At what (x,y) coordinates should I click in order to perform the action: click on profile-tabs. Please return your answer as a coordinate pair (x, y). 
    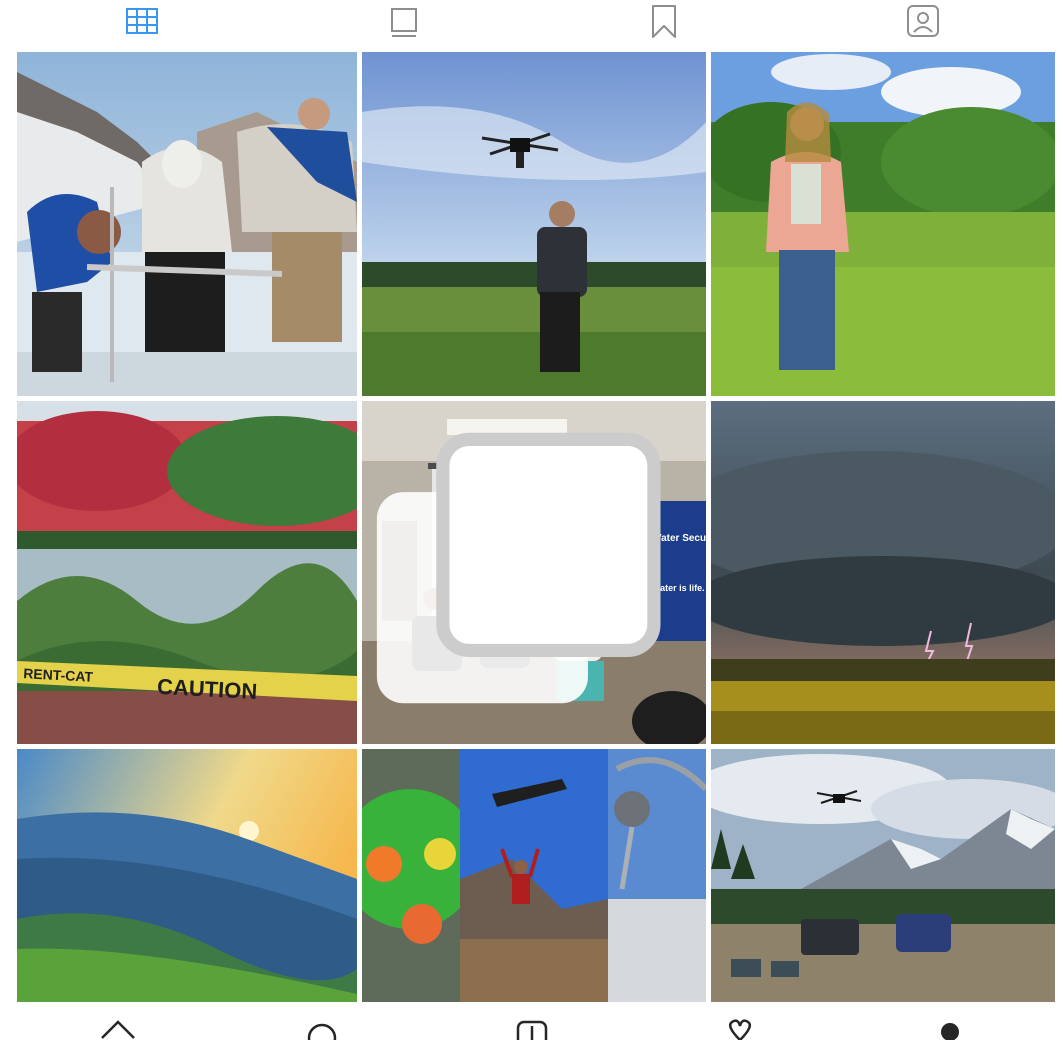
    Looking at the image, I should click on (531, 24).